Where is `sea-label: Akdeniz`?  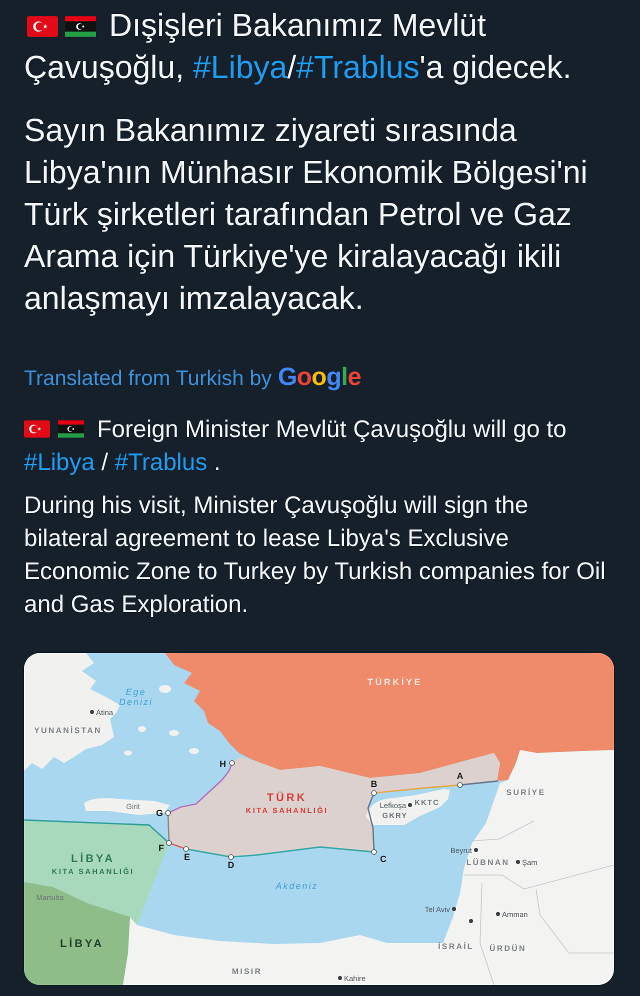 sea-label: Akdeniz is located at coordinates (297, 886).